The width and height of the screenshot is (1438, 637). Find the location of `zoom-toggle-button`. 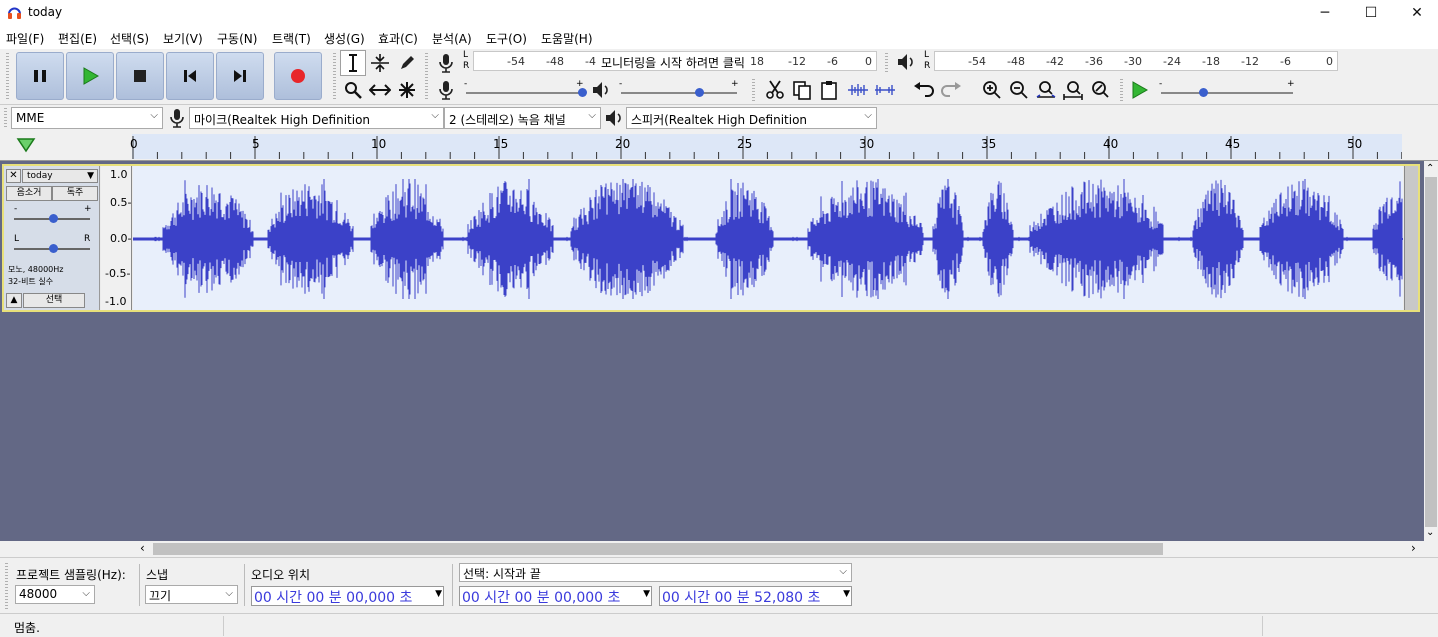

zoom-toggle-button is located at coordinates (1100, 90).